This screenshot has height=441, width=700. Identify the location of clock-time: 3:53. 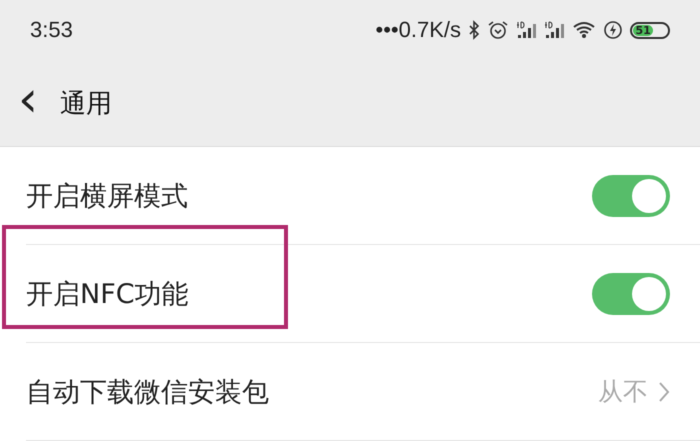
(51, 30).